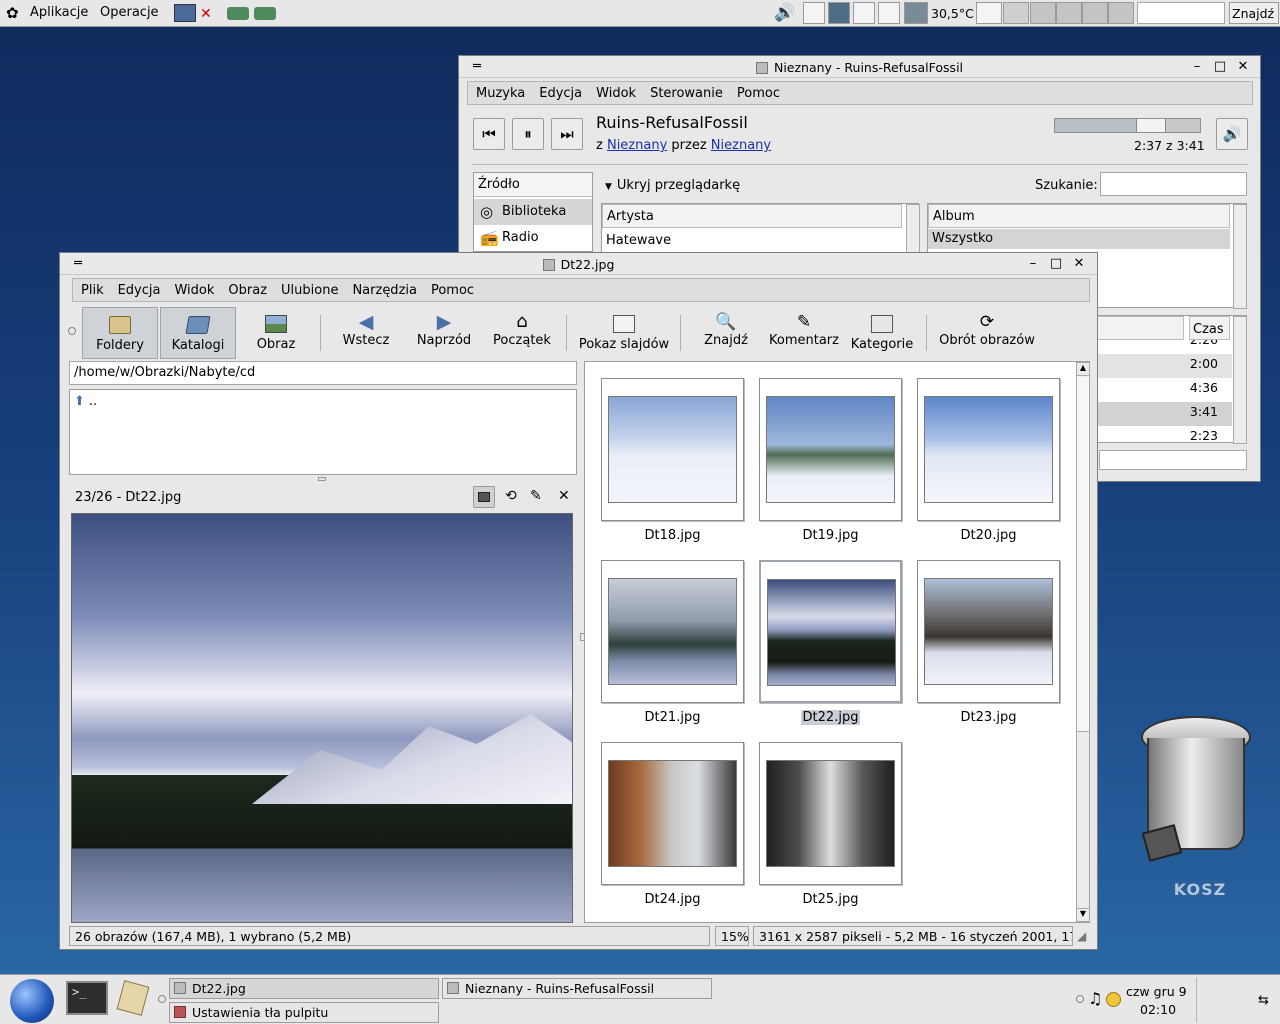  What do you see at coordinates (1079, 239) in the screenshot?
I see `album-row-all: Wszystko` at bounding box center [1079, 239].